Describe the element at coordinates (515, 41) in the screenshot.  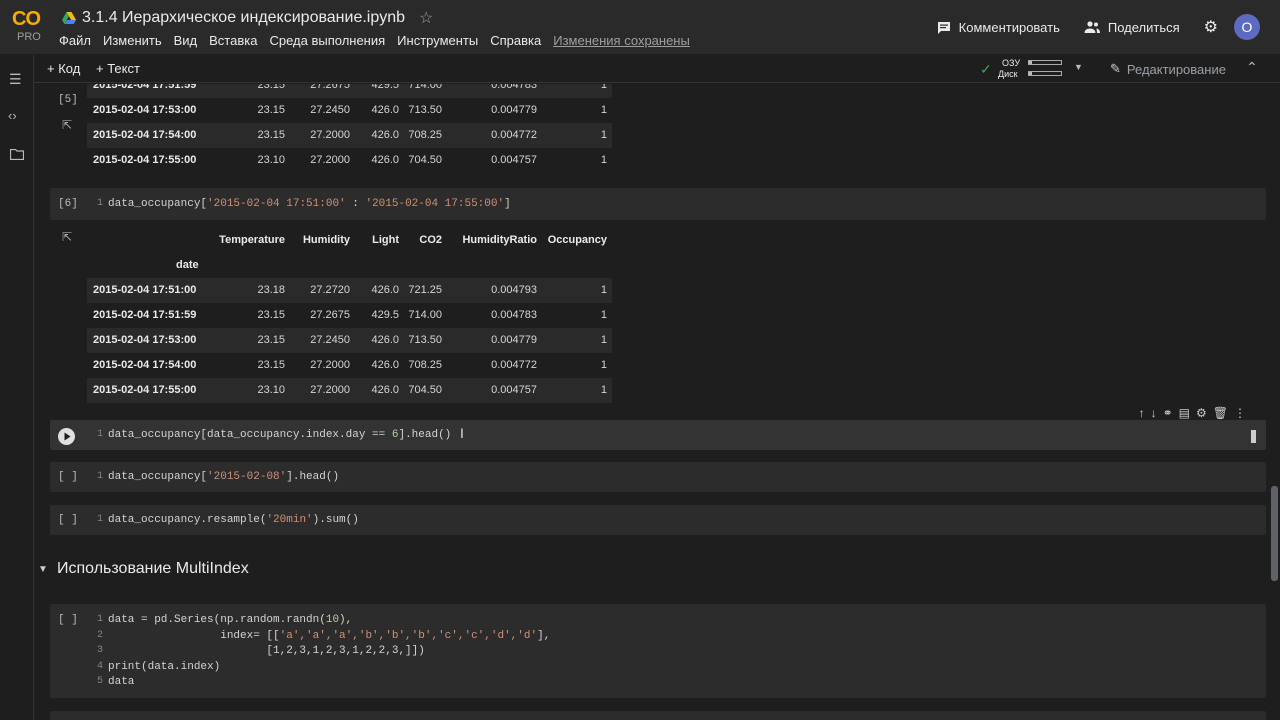
I see `menu-help: Справка` at that location.